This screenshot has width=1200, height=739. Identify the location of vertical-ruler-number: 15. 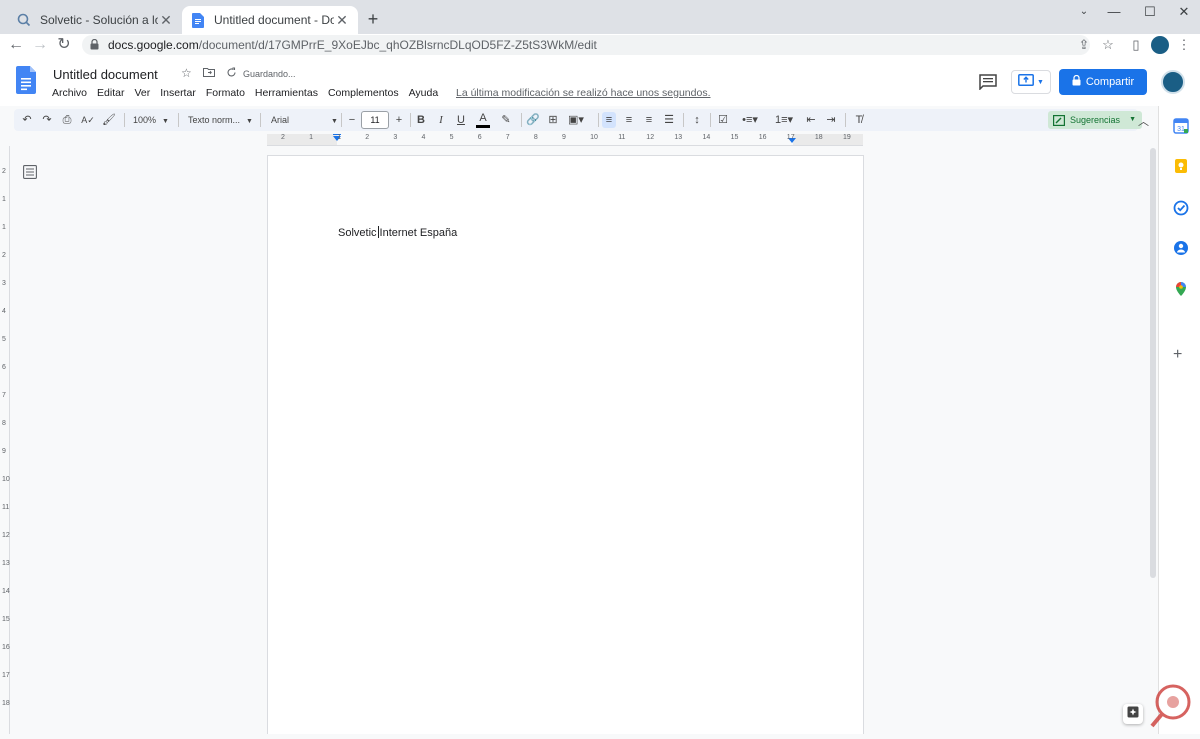
(6, 619).